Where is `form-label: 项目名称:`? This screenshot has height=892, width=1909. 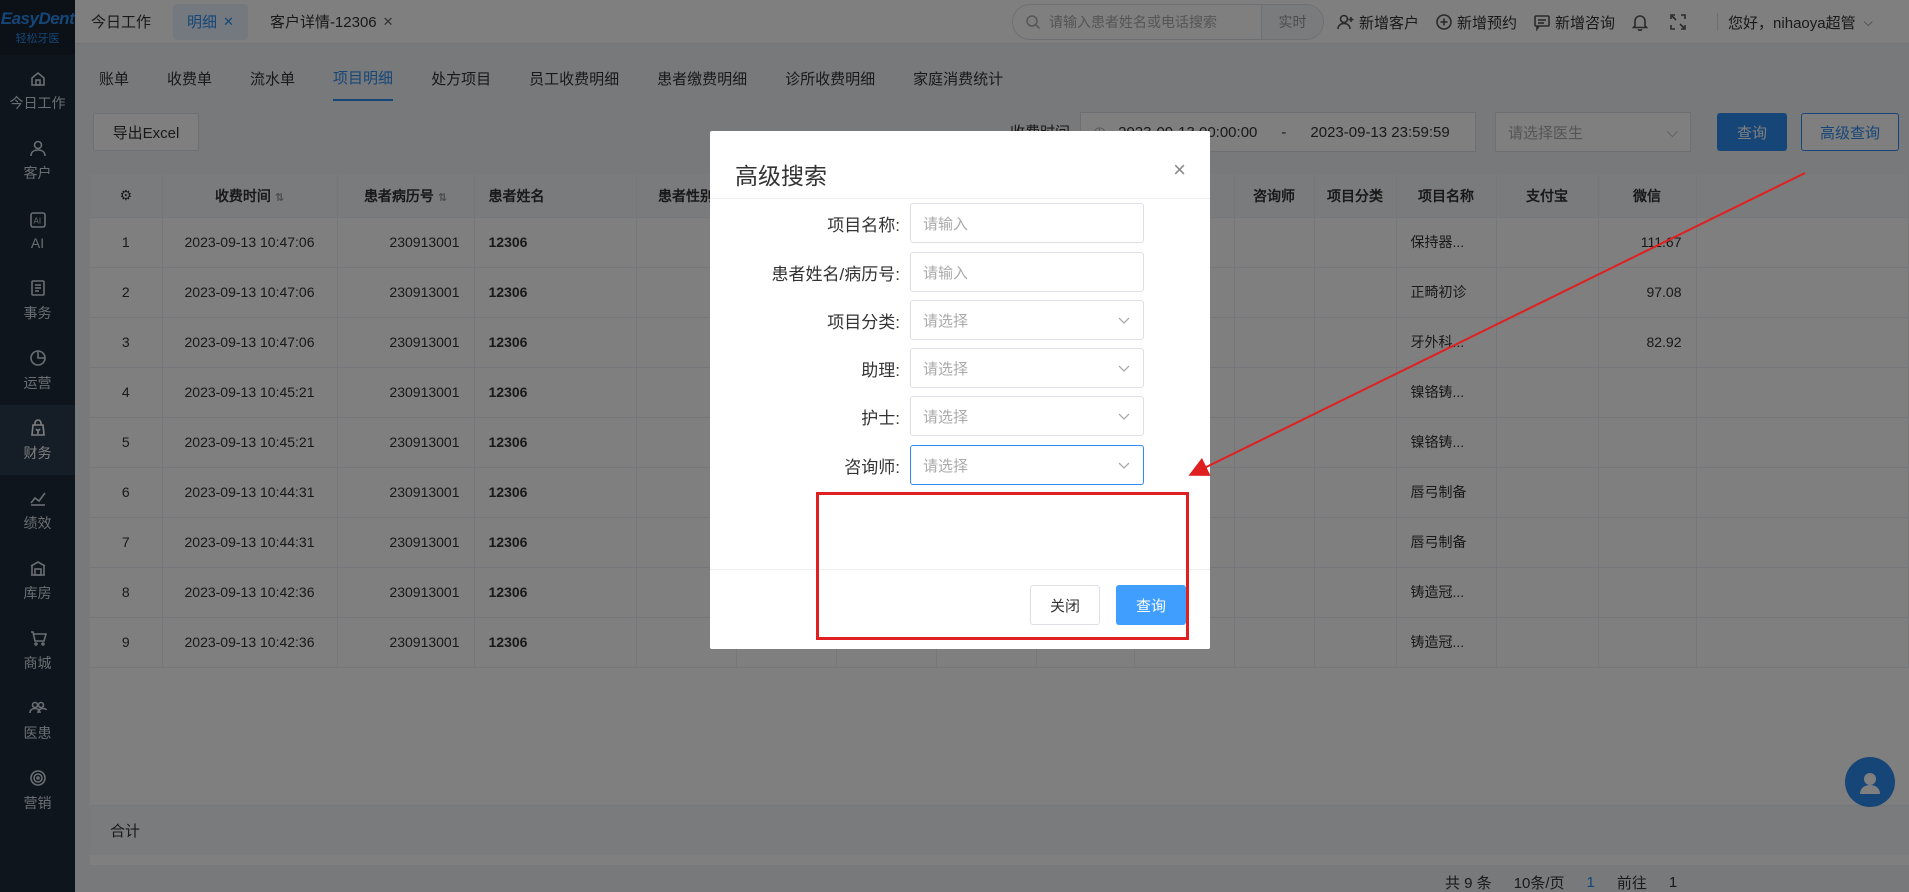 form-label: 项目名称: is located at coordinates (863, 225).